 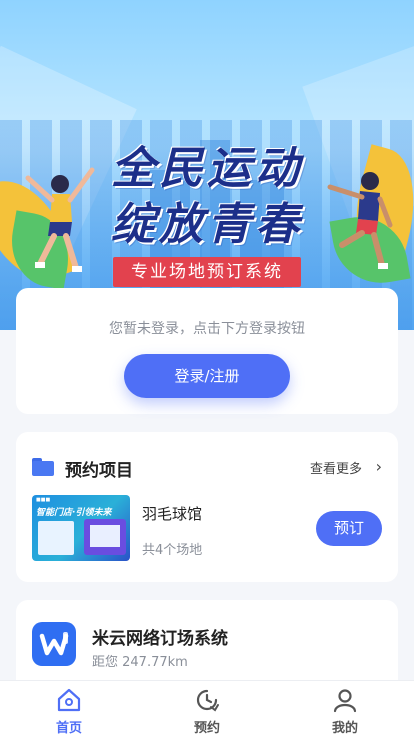 What do you see at coordinates (56, 538) in the screenshot?
I see `thumbnail-qr-card` at bounding box center [56, 538].